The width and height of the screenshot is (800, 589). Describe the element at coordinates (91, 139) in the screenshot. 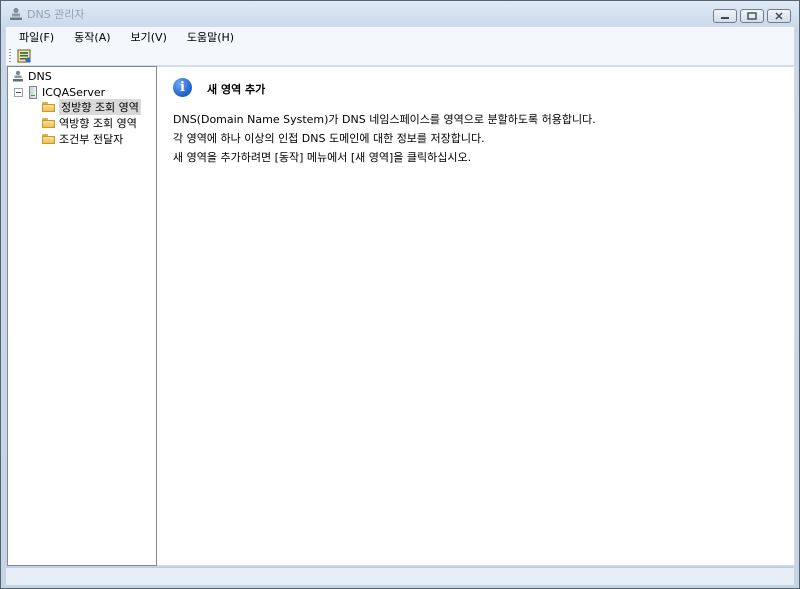

I see `tree-label-conditional-forwarders: 조건부 전달자` at that location.